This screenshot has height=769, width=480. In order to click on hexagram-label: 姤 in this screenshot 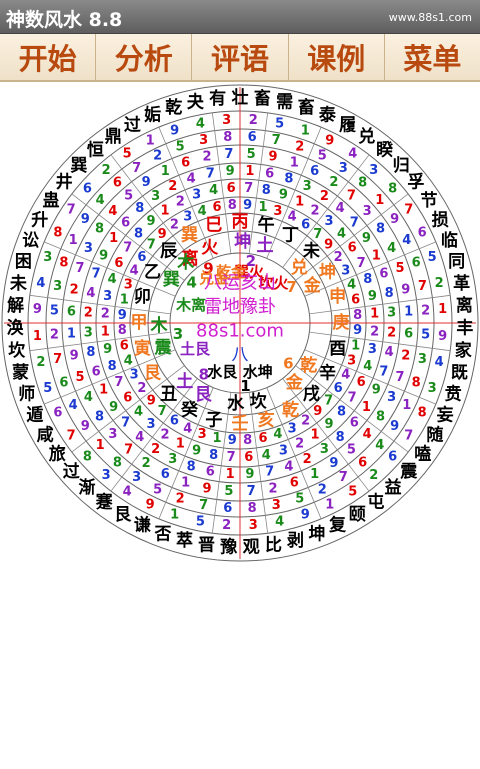, I will do `click(152, 115)`.